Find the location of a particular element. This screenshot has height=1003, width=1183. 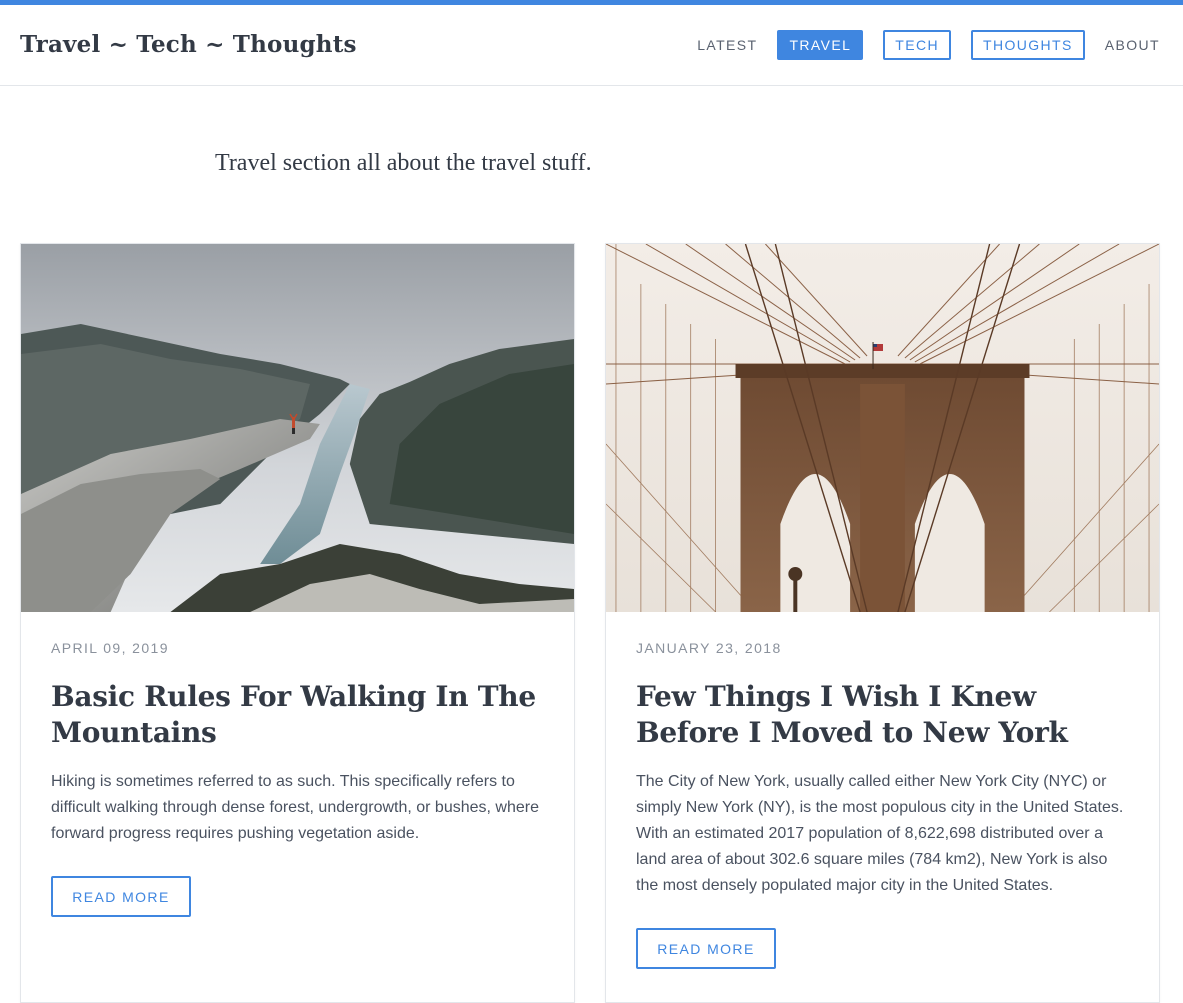

nav-latest: LATEST is located at coordinates (727, 45).